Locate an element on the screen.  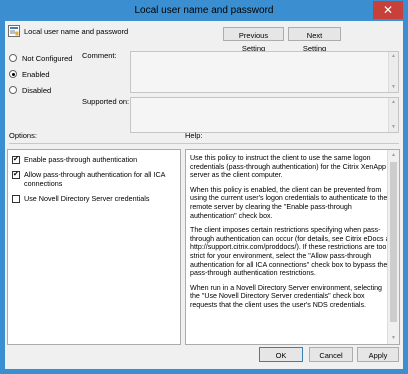
ok-button: OK is located at coordinates (281, 354).